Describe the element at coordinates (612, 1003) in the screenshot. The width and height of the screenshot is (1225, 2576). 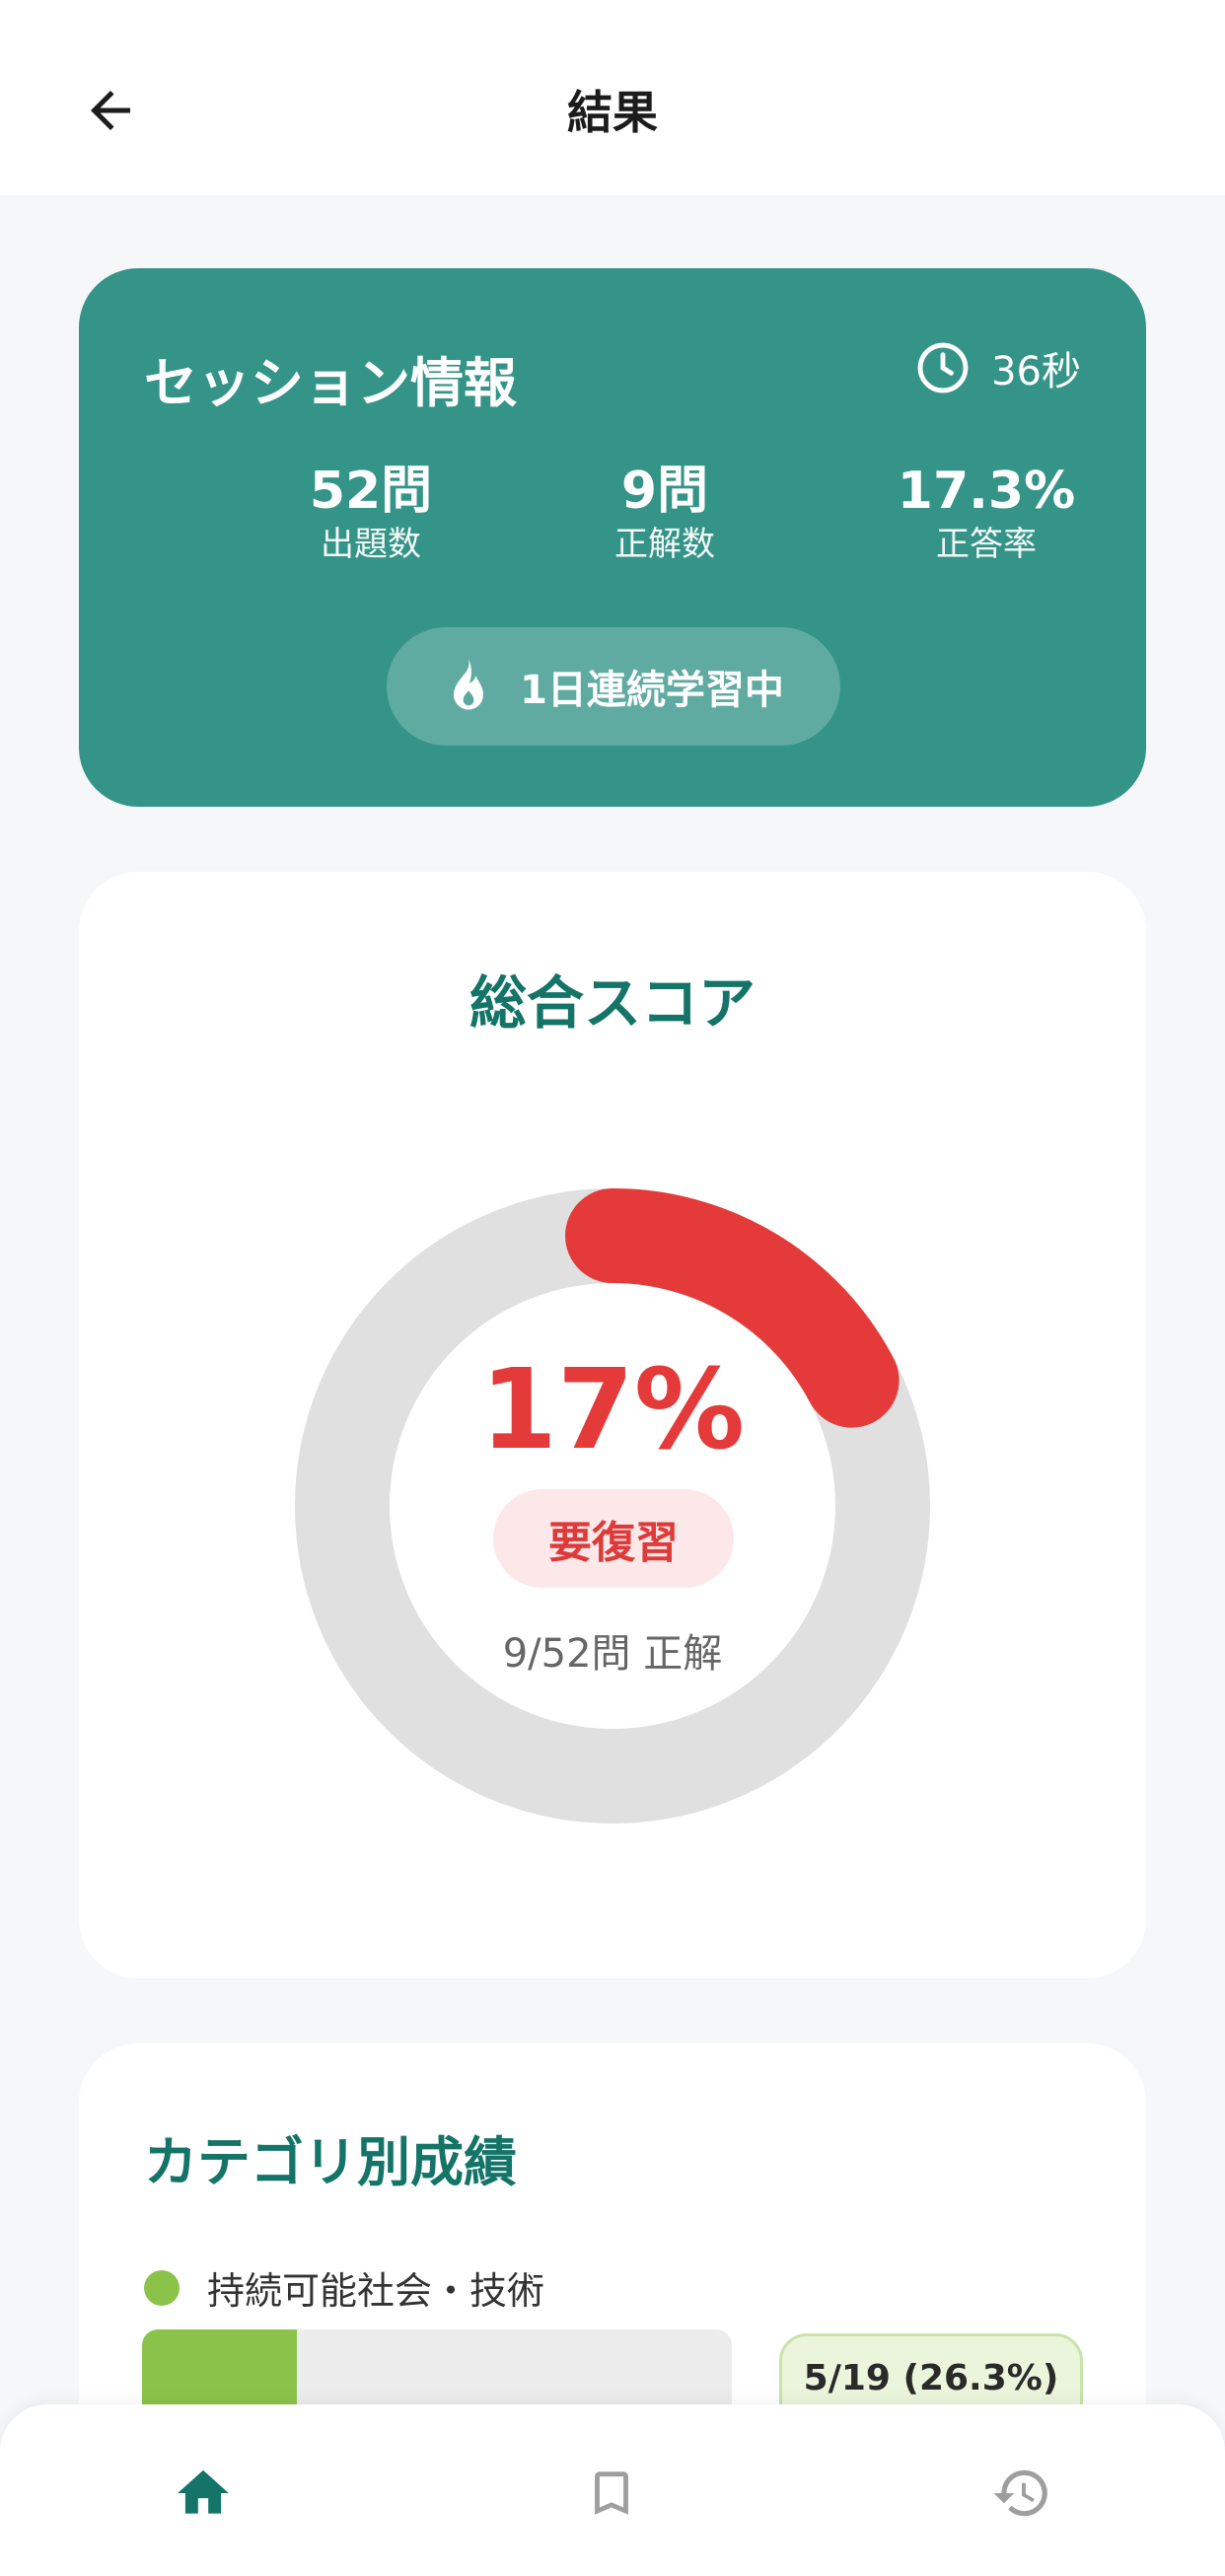
I see `score-title: 総合スコア` at that location.